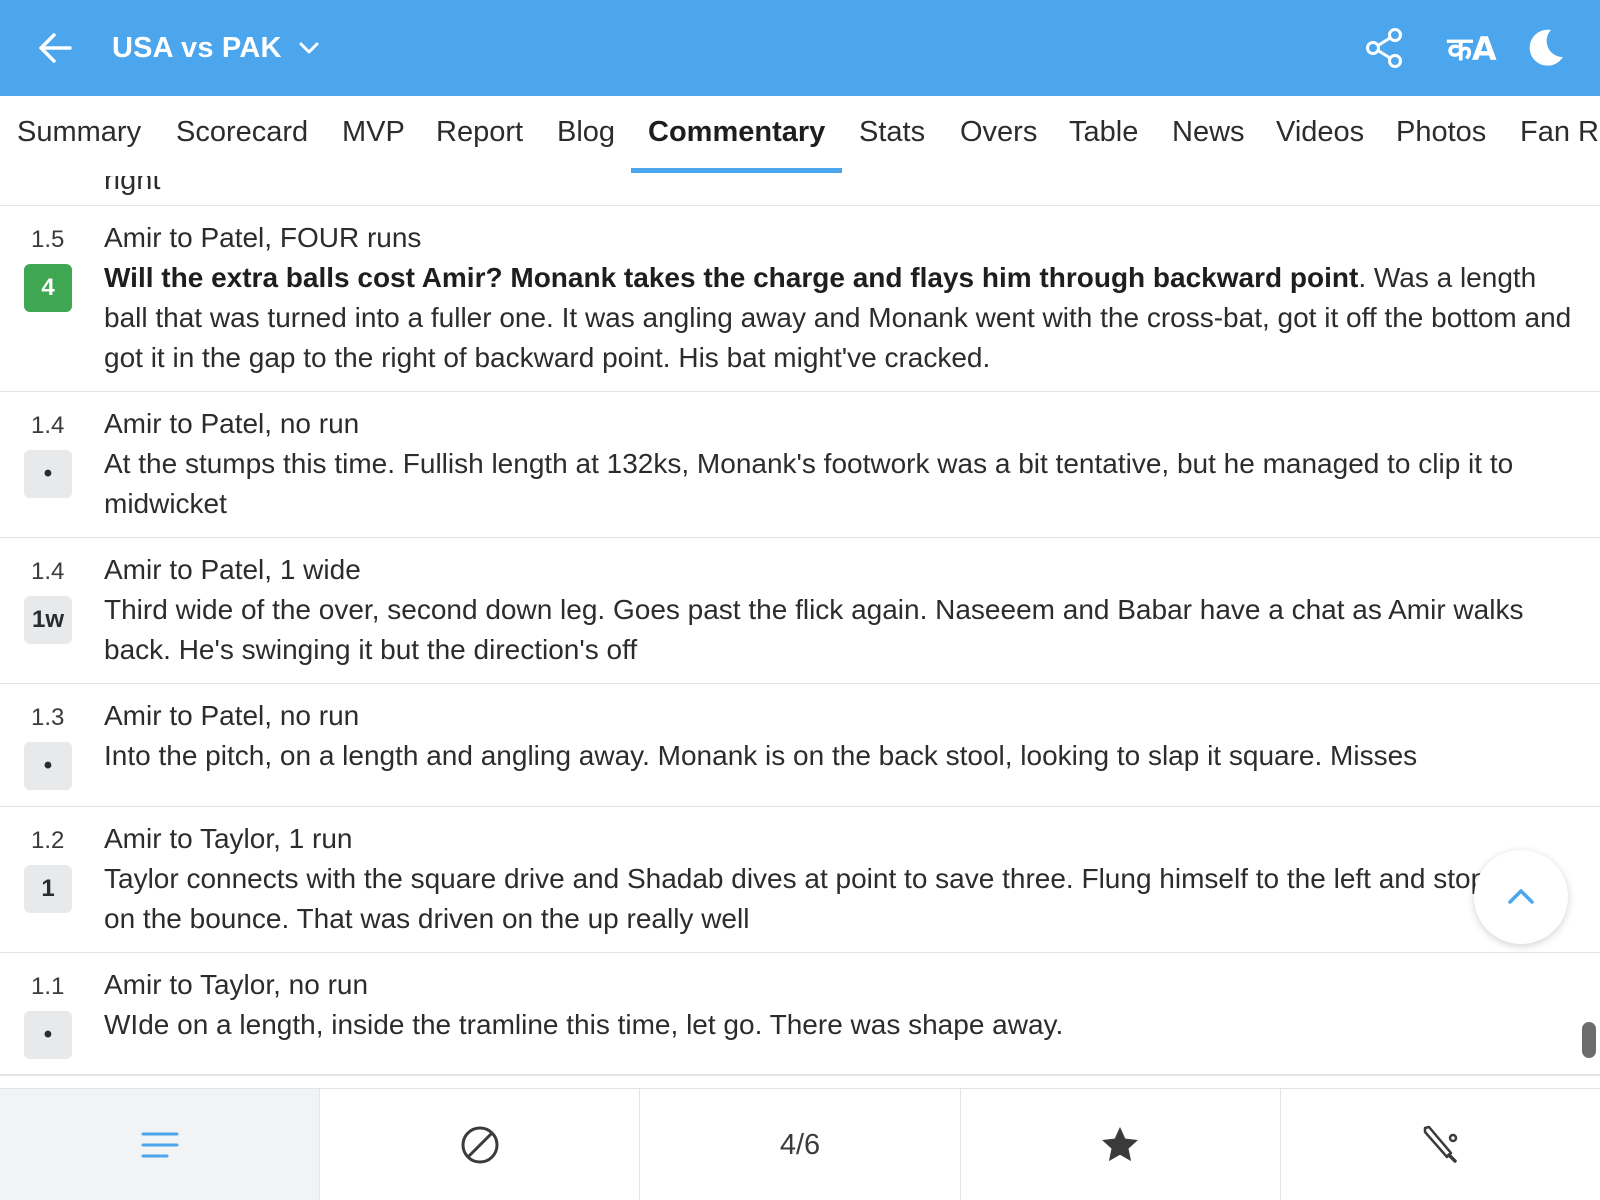  I want to click on list-icon, so click(160, 1145).